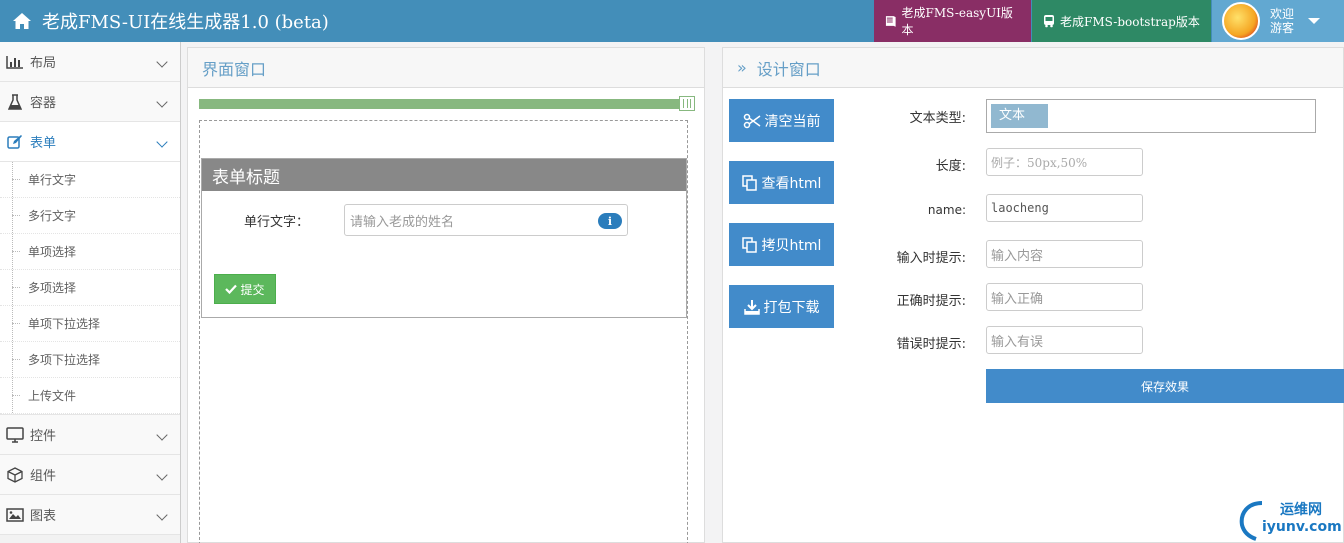 This screenshot has height=543, width=1344. I want to click on type-select: 文本, so click(1151, 116).